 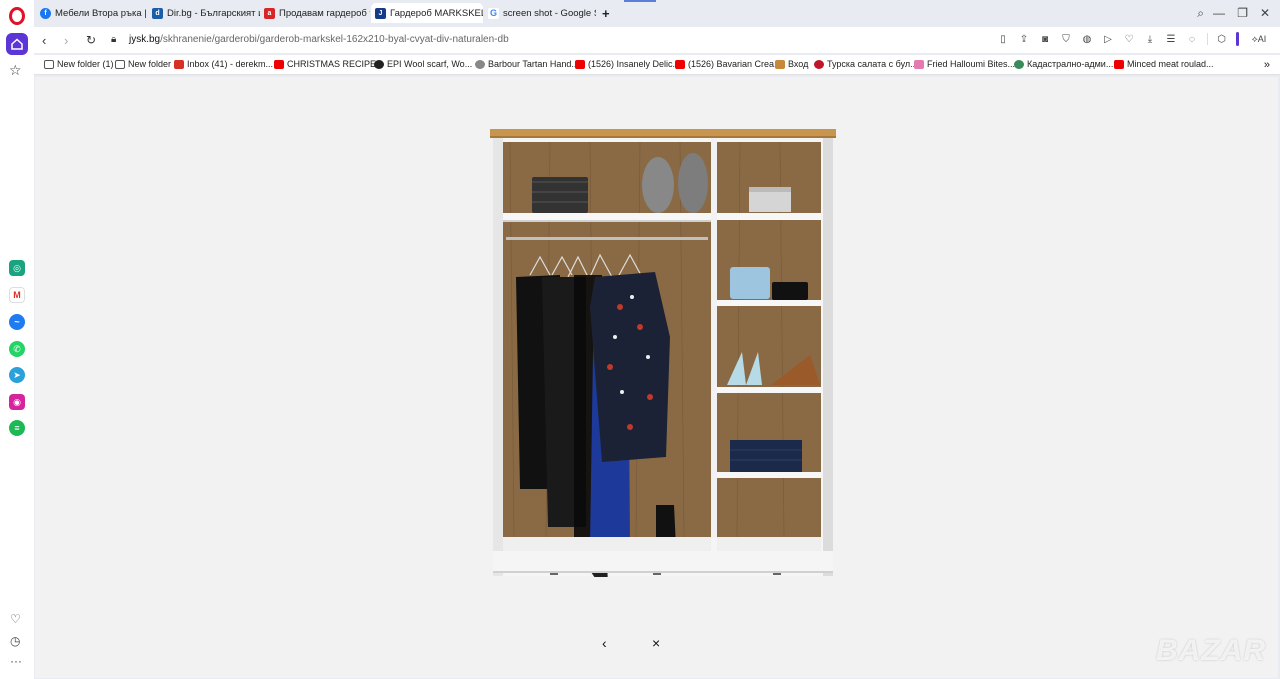 What do you see at coordinates (16, 661) in the screenshot?
I see `more-icon: ···` at bounding box center [16, 661].